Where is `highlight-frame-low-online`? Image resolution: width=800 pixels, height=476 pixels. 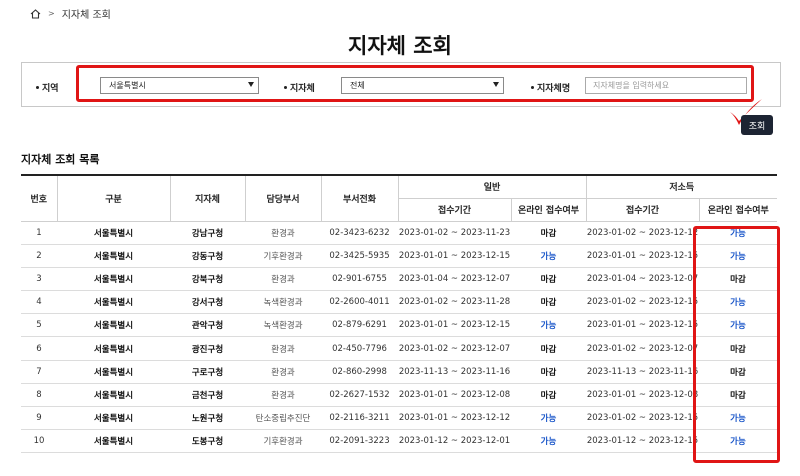
highlight-frame-low-online is located at coordinates (736, 344).